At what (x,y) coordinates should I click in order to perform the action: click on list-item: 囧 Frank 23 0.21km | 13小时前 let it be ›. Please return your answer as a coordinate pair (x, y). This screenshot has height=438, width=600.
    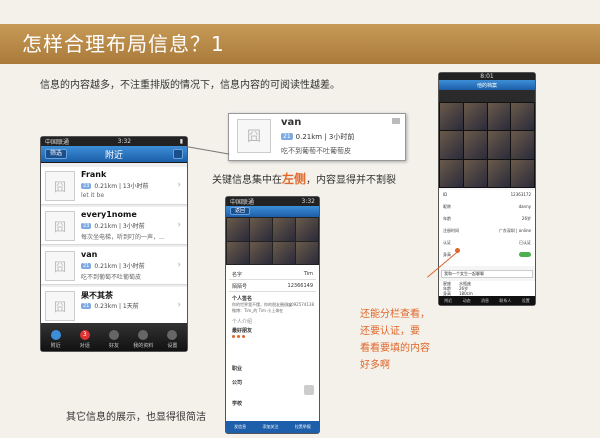
    Looking at the image, I should click on (114, 186).